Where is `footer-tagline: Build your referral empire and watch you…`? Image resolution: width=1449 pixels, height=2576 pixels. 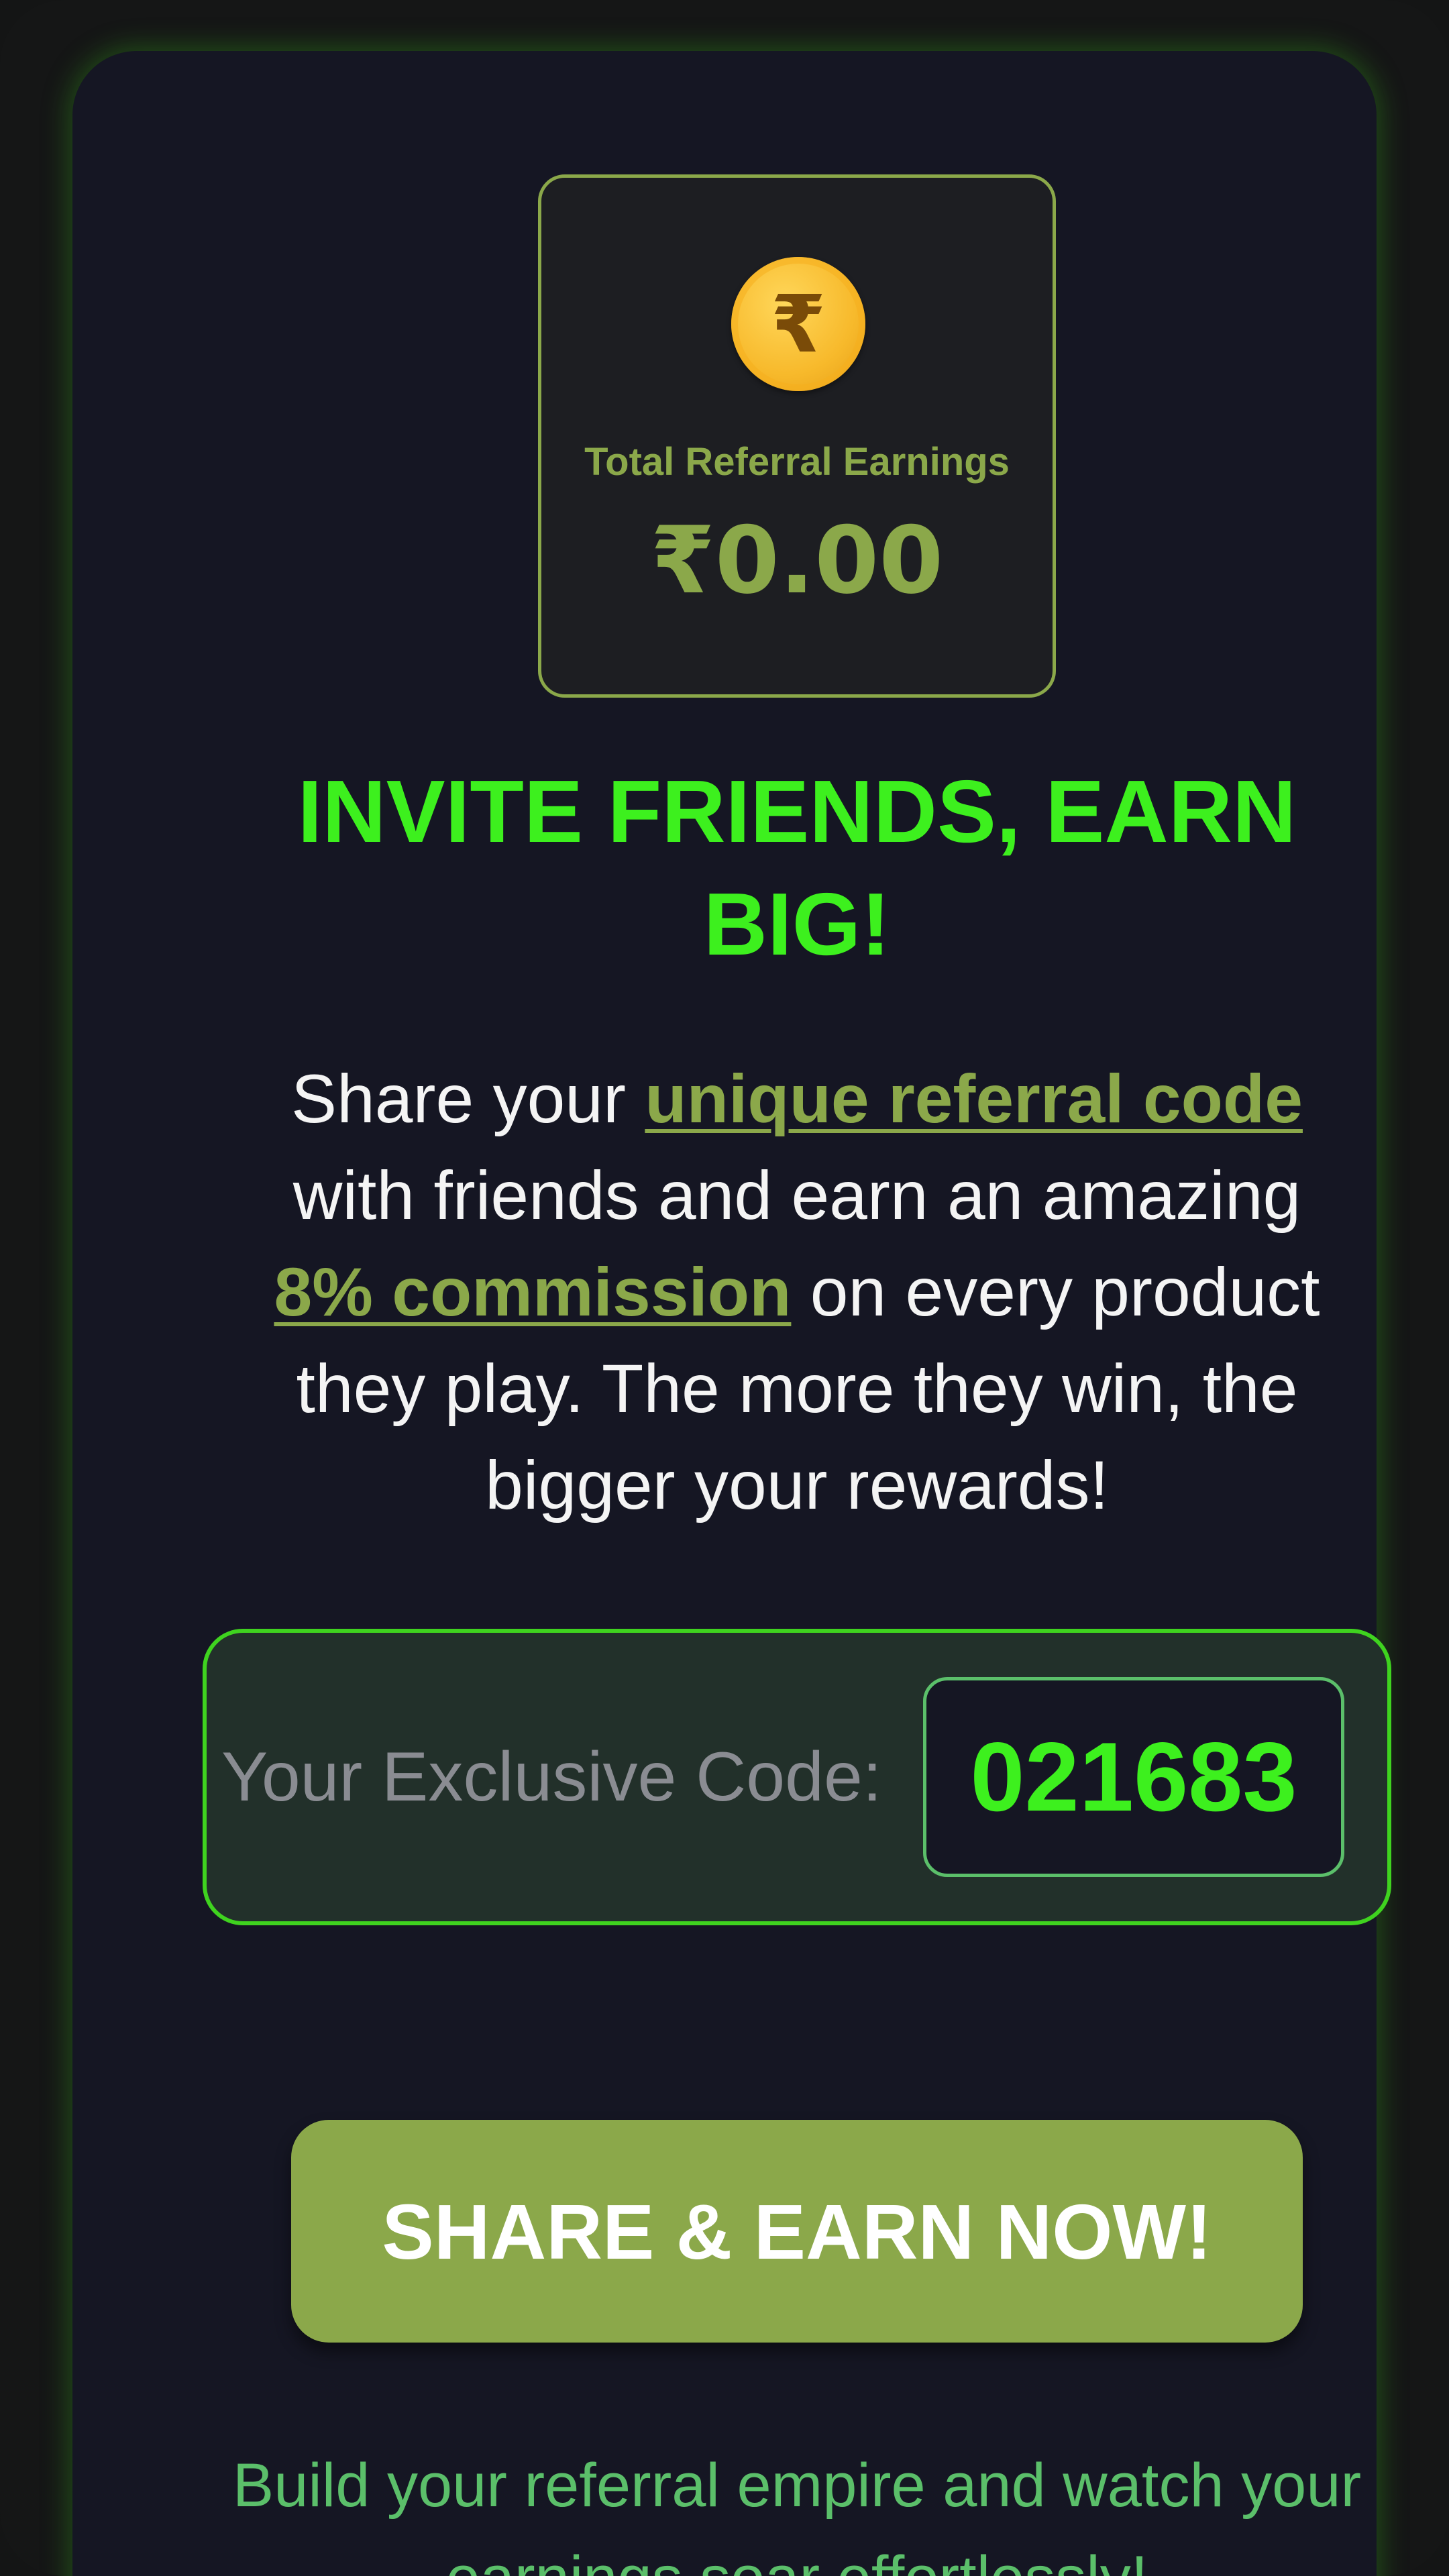
footer-tagline: Build your referral empire and watch you… is located at coordinates (797, 2513).